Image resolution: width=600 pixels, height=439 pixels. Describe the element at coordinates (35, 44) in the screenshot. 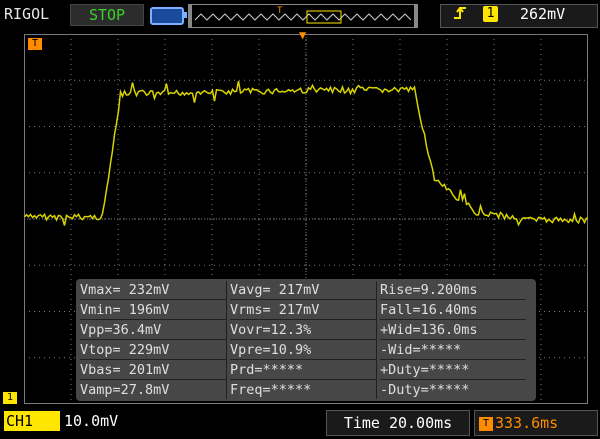

I see `trigger-level-marker: T` at that location.